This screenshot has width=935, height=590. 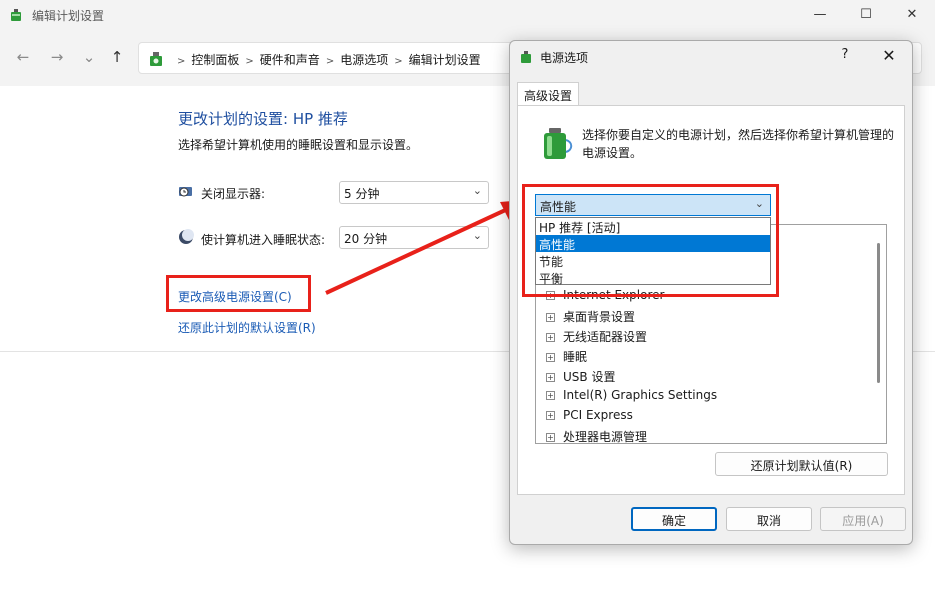 What do you see at coordinates (863, 519) in the screenshot?
I see `apply-button: 应用(A)` at bounding box center [863, 519].